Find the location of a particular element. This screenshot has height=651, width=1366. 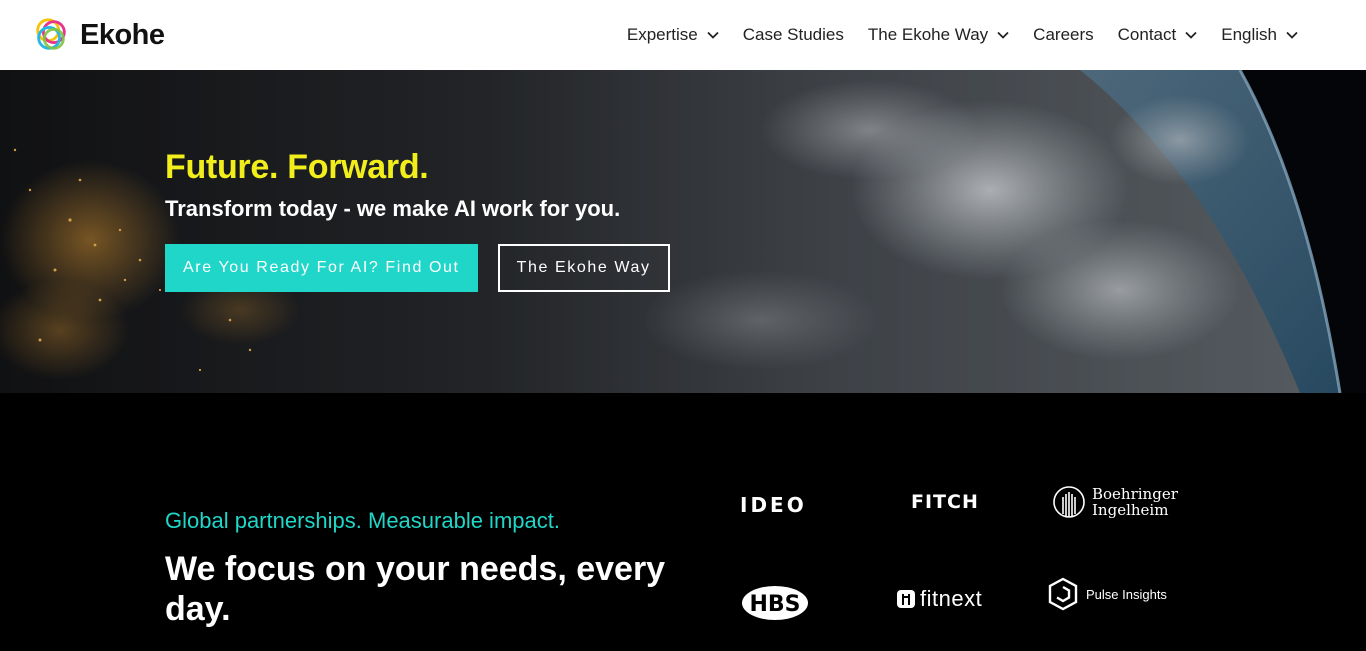

ai-readiness-button: Are You Ready For AI? Find Out is located at coordinates (321, 268).